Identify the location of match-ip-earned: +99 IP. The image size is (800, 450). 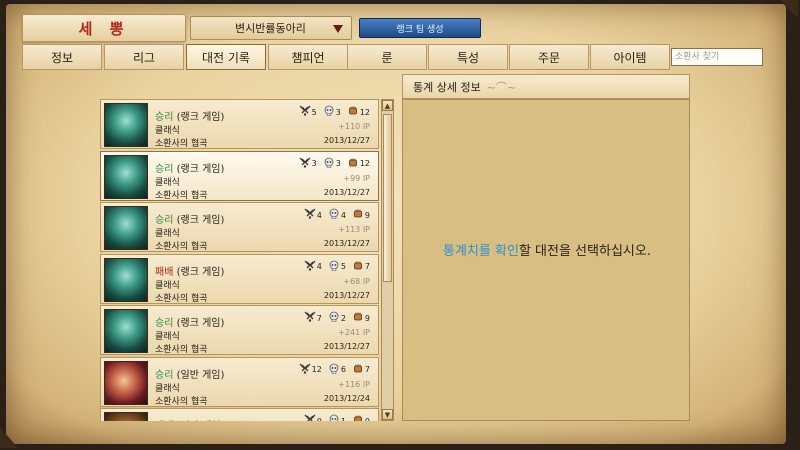
(356, 178).